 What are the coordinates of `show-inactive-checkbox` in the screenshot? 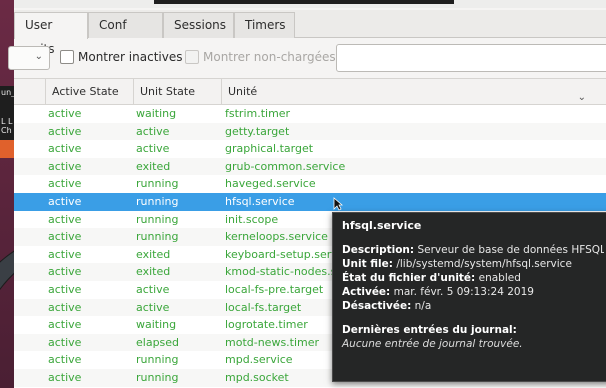 It's located at (67, 57).